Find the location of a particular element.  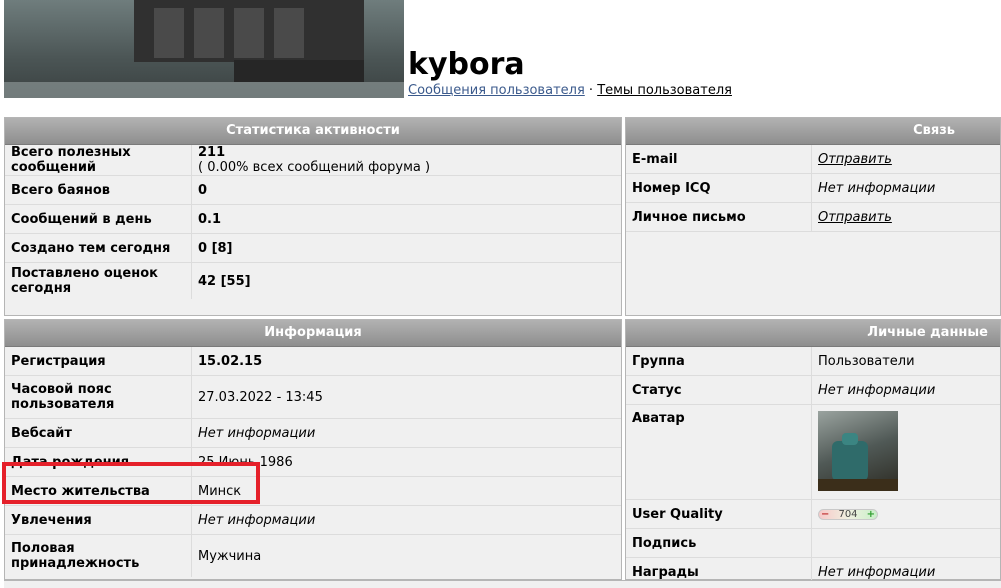

row-label: User Quality is located at coordinates (719, 514).